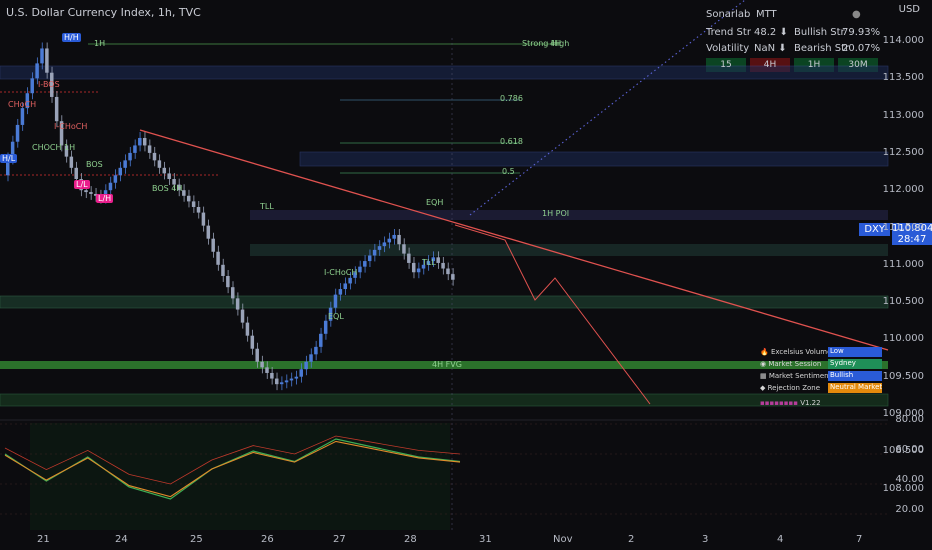 This screenshot has width=932, height=550. What do you see at coordinates (339, 539) in the screenshot?
I see `x-tick: 27` at bounding box center [339, 539].